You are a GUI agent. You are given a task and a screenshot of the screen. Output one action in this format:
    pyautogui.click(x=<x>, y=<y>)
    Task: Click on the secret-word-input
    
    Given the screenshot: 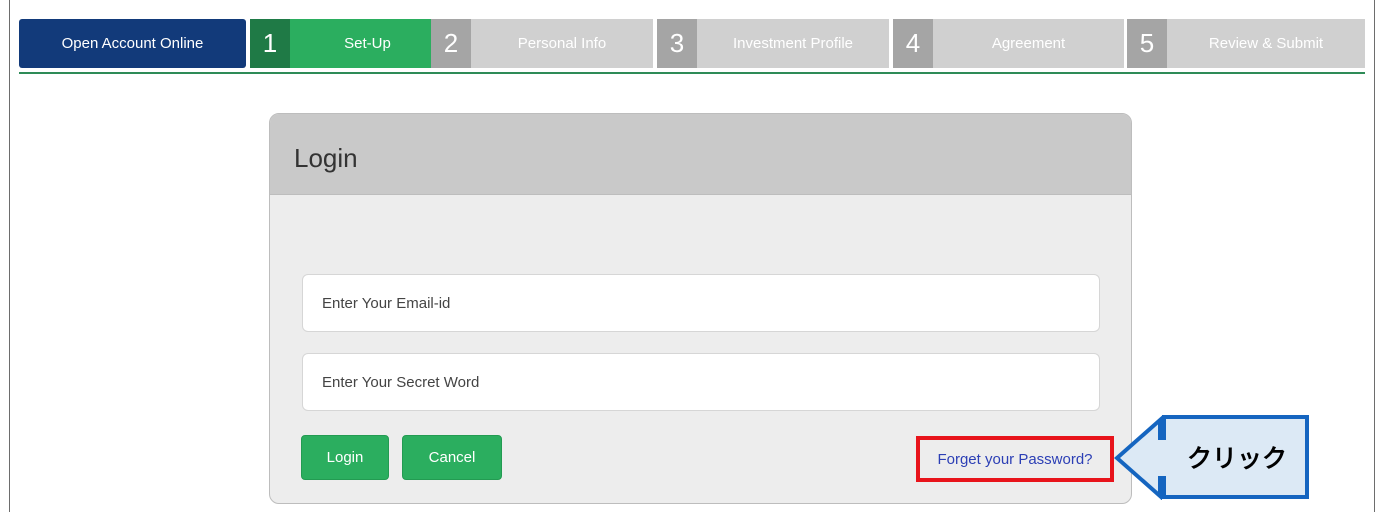 What is the action you would take?
    pyautogui.click(x=701, y=382)
    